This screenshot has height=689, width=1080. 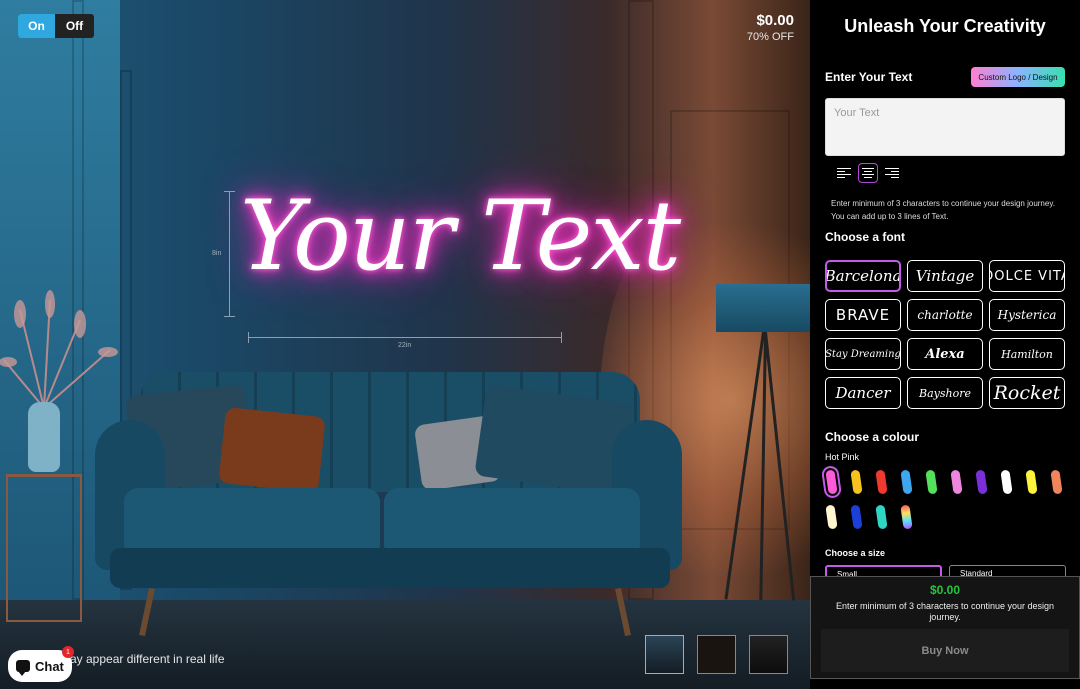 I want to click on buy-price: $0.00, so click(x=945, y=590).